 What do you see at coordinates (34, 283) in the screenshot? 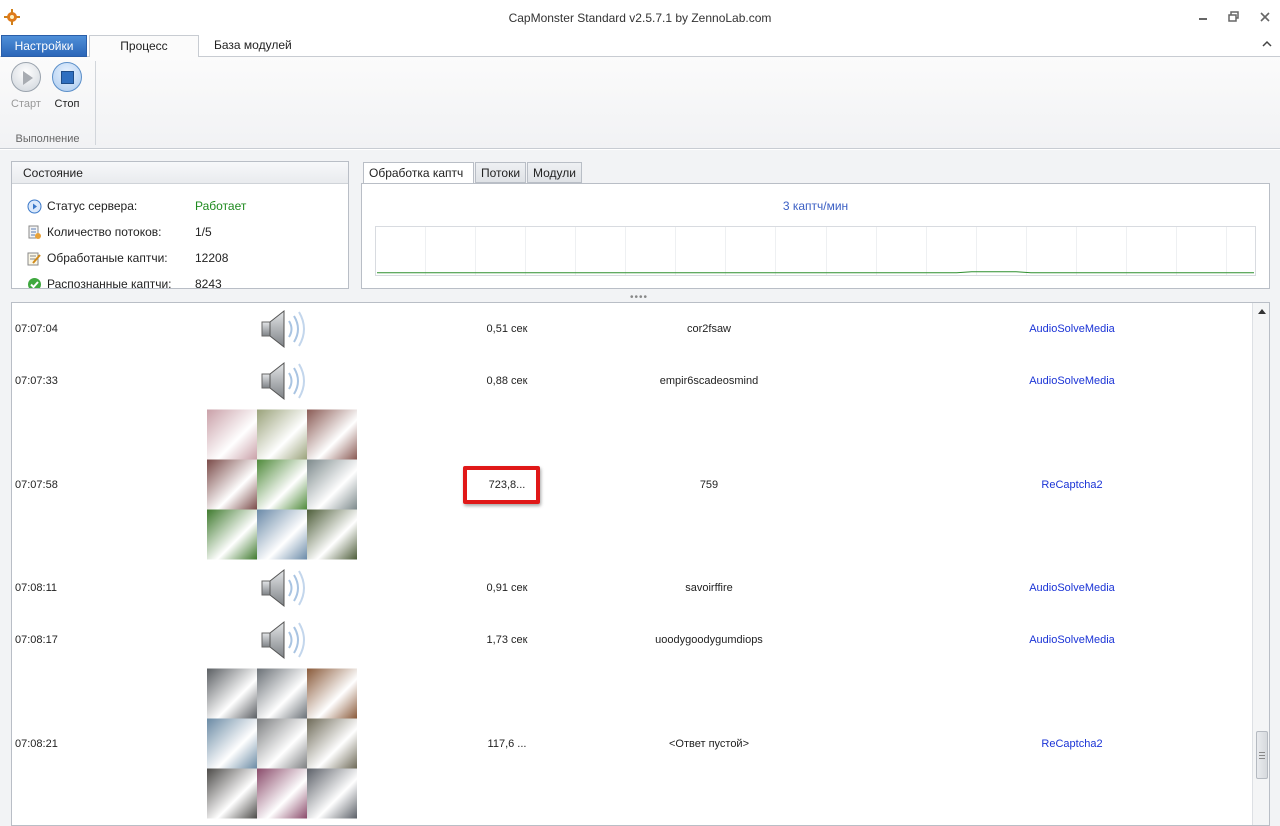
I see `recognized-icon` at bounding box center [34, 283].